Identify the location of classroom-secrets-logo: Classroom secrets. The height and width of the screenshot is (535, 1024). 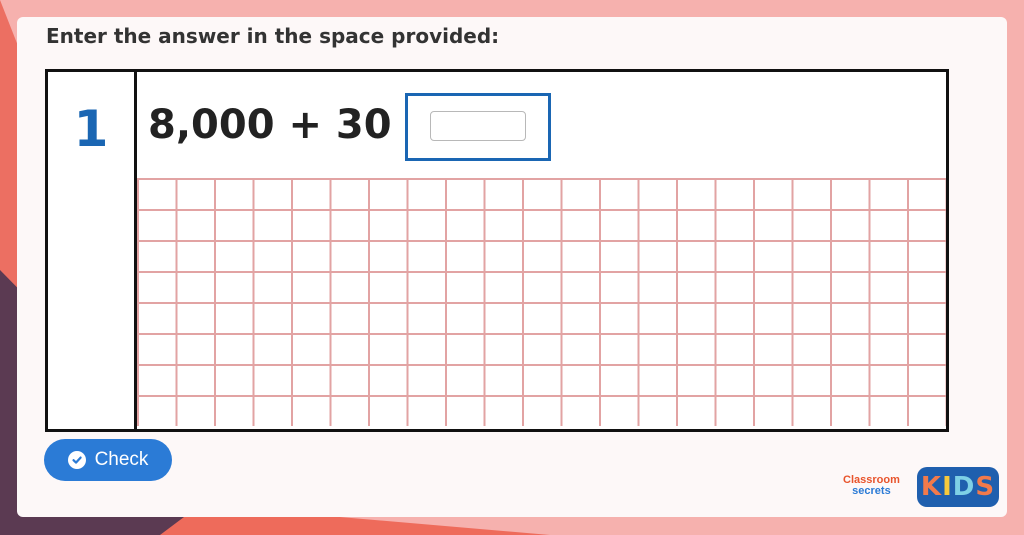
(871, 486).